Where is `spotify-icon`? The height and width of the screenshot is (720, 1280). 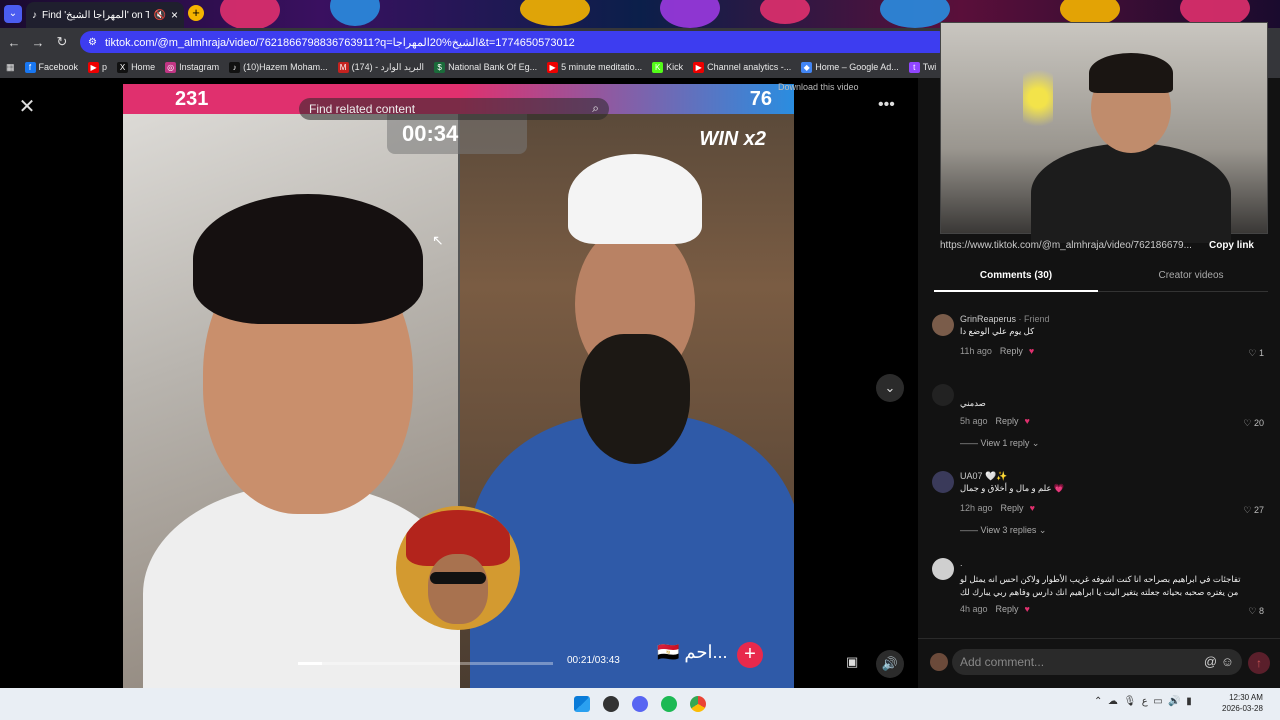 spotify-icon is located at coordinates (669, 704).